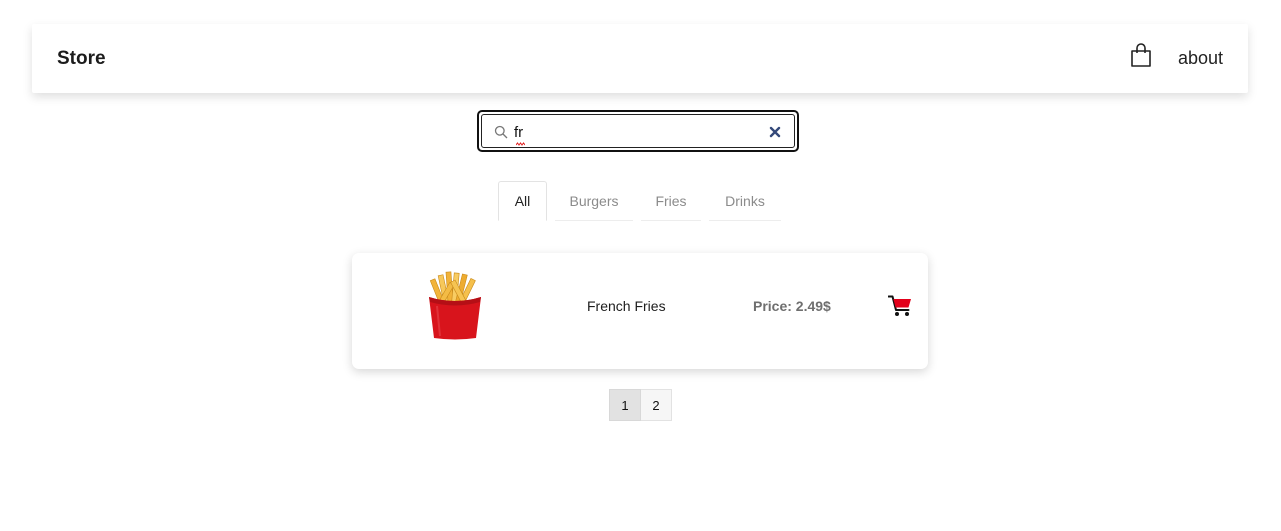  I want to click on product-card: French Fries Price: 2.49$, so click(640, 311).